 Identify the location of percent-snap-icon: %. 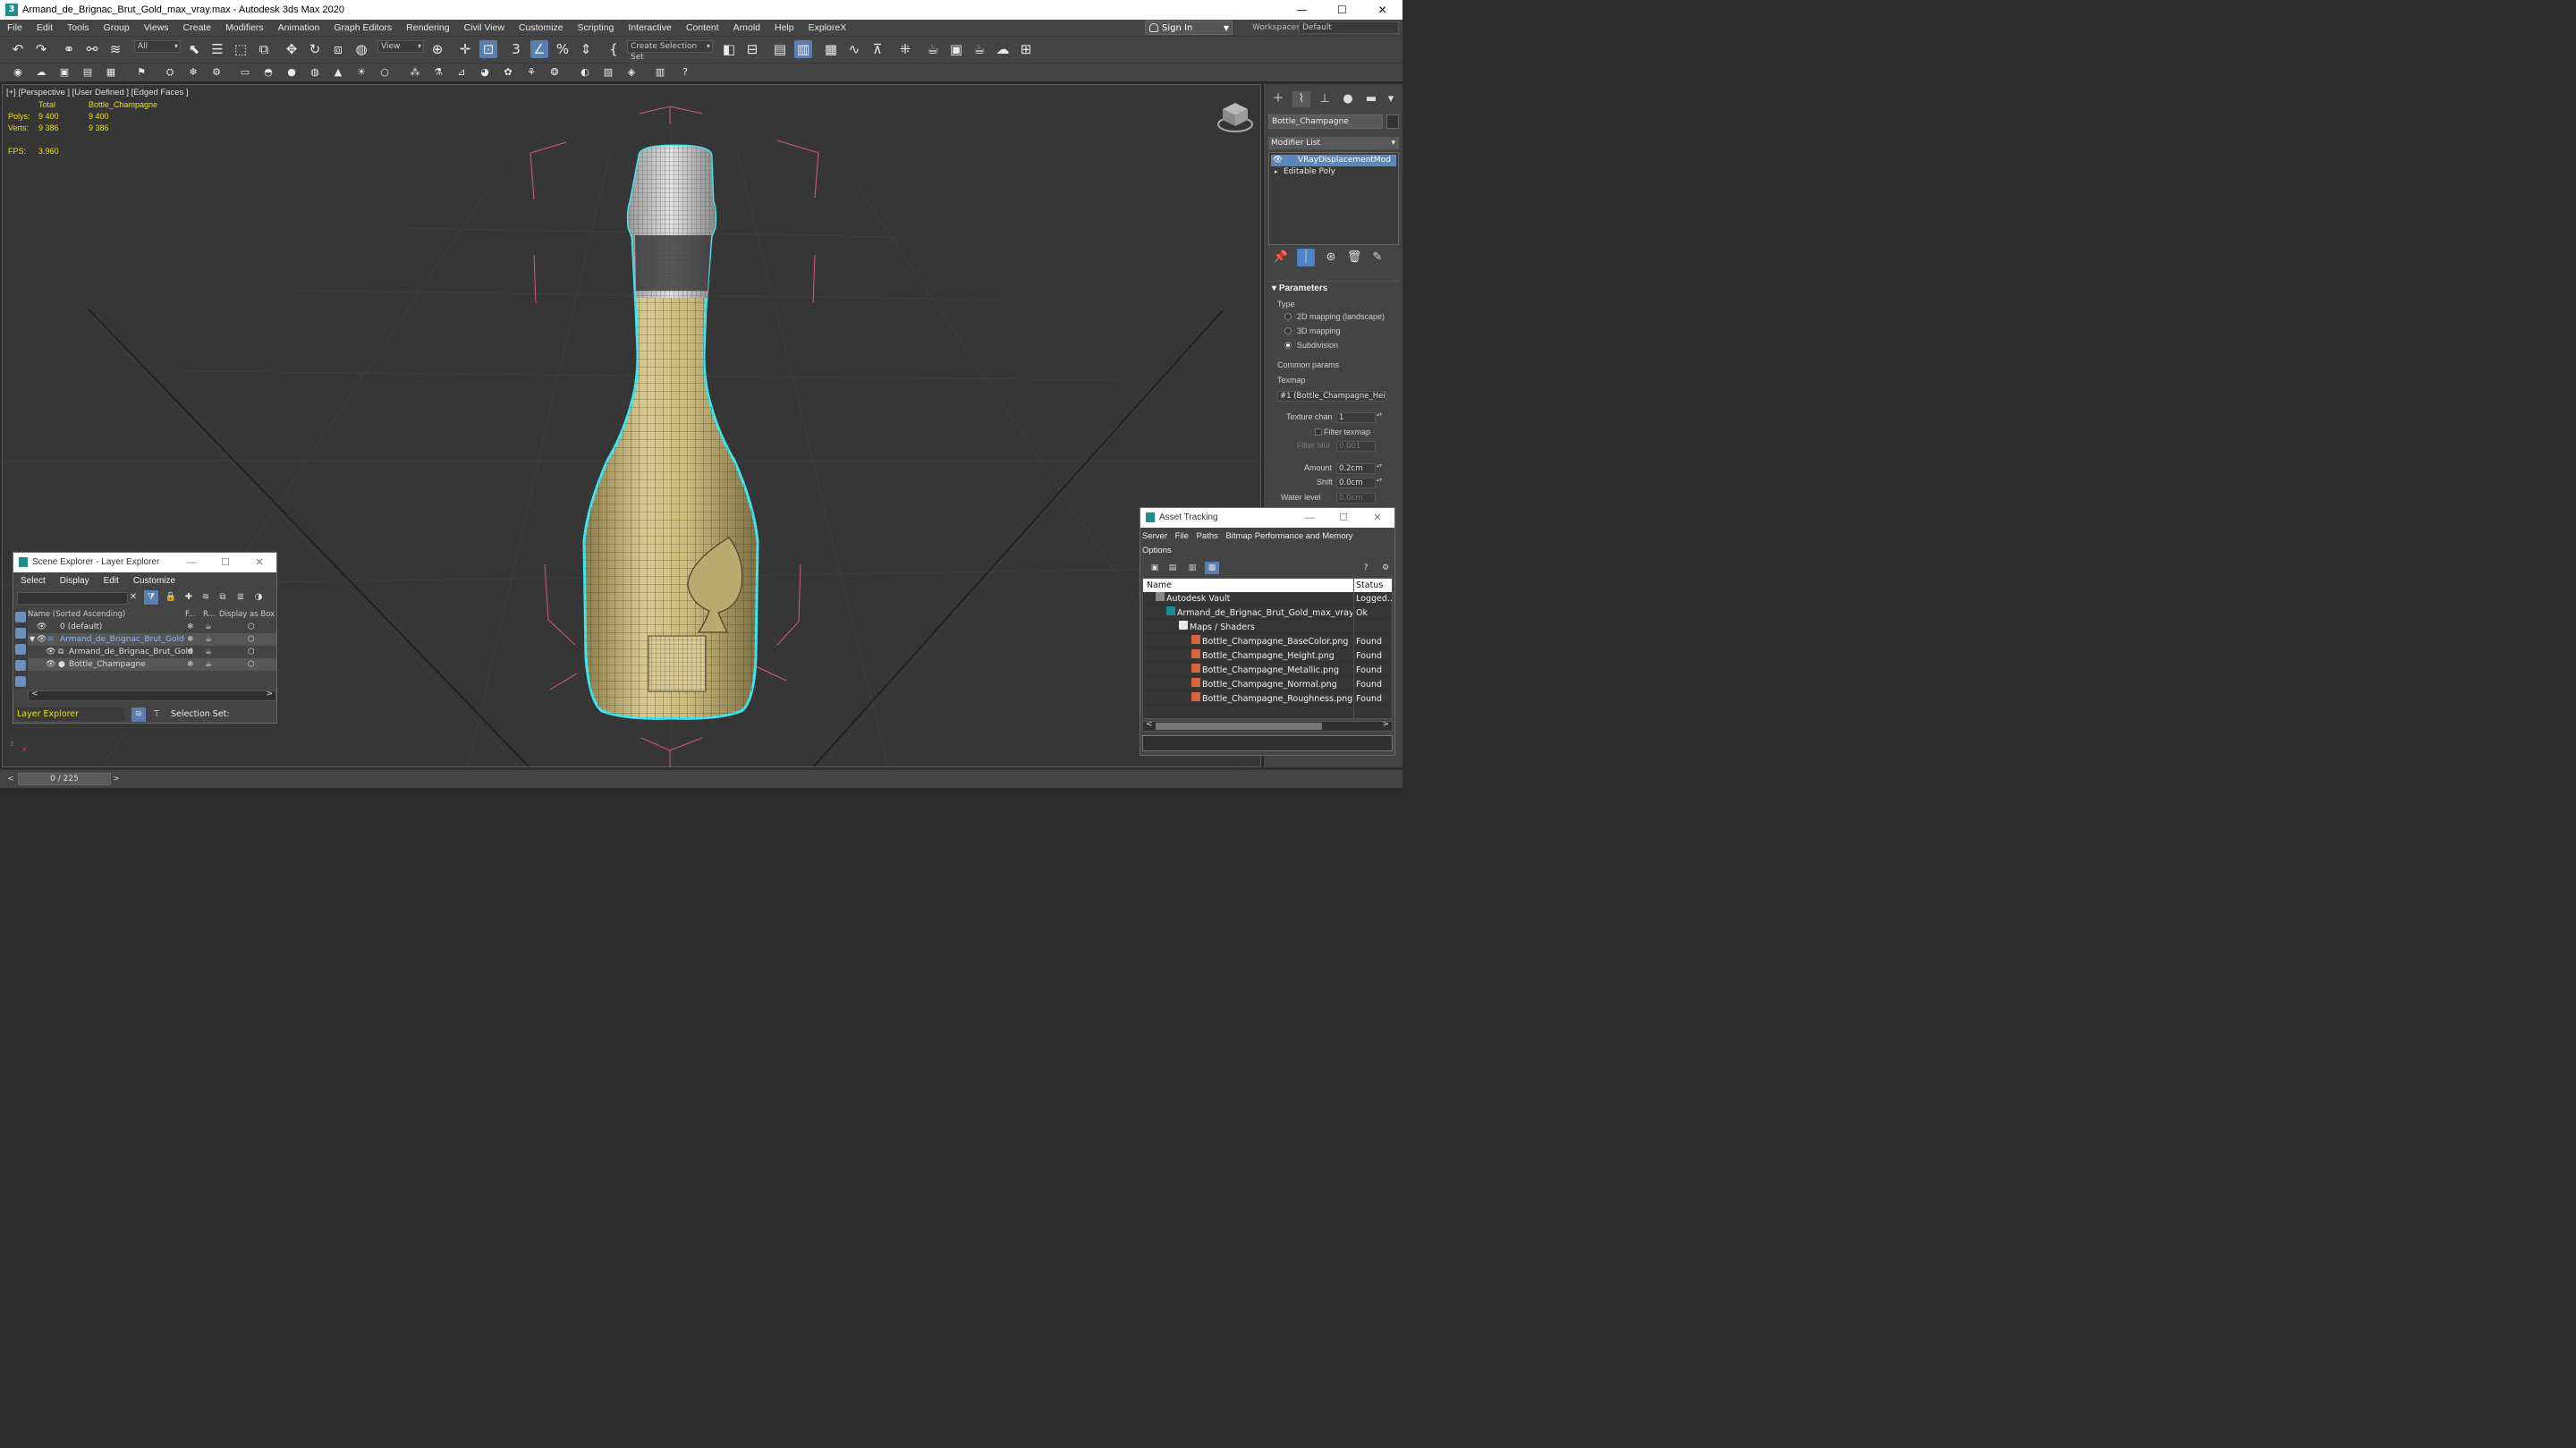
(563, 49).